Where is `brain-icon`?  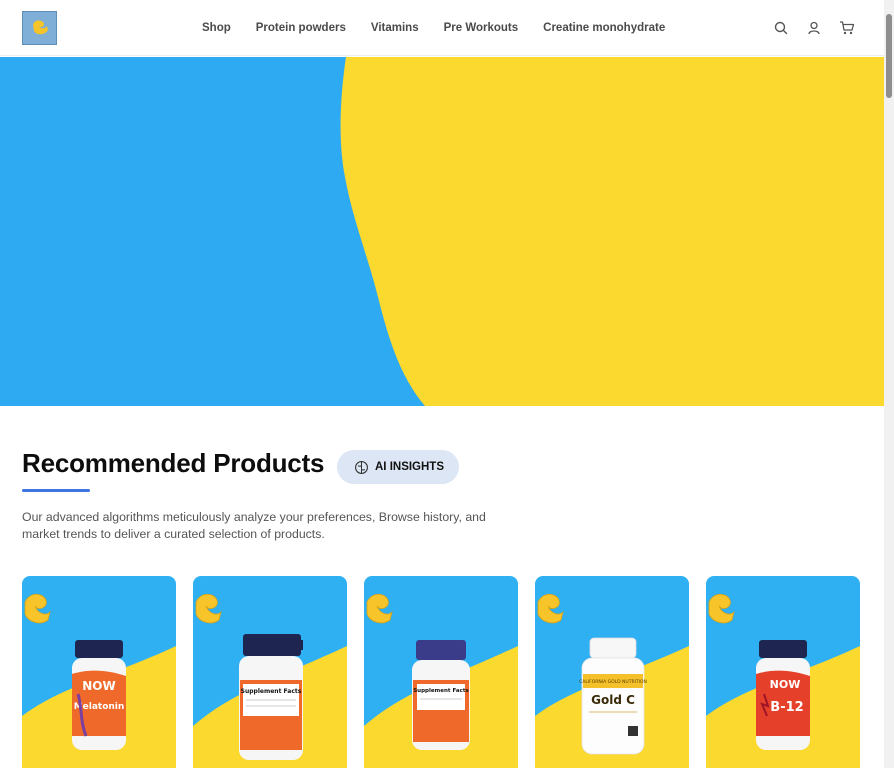
brain-icon is located at coordinates (361, 467).